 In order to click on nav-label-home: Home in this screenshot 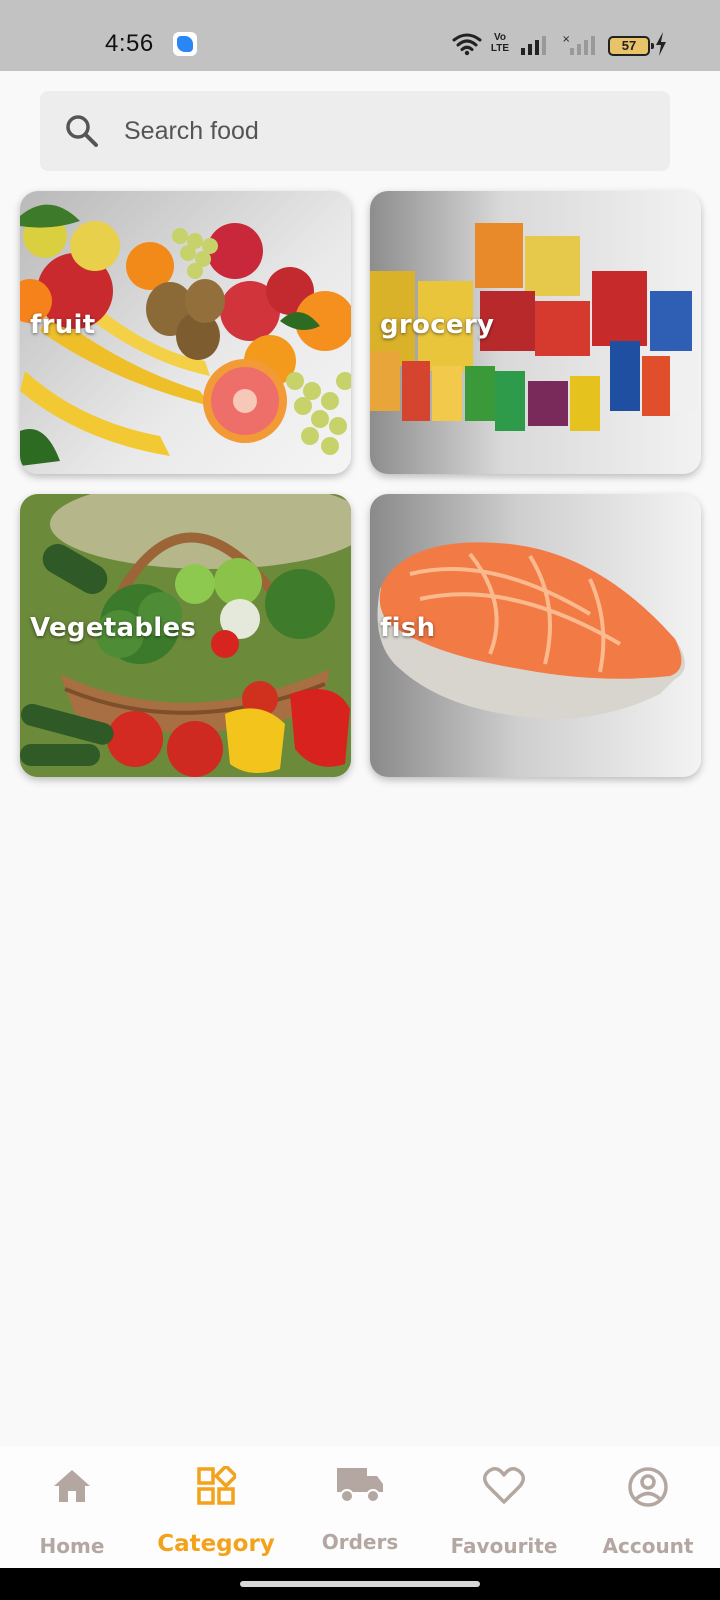, I will do `click(72, 1546)`.